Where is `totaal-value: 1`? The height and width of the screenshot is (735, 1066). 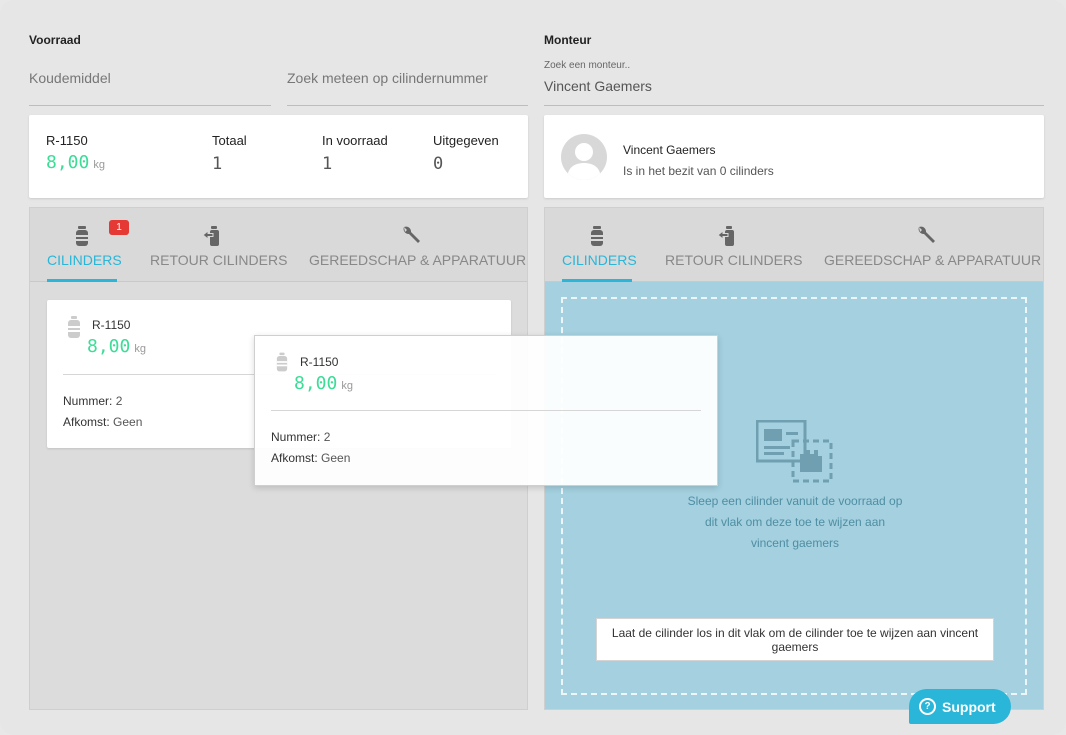 totaal-value: 1 is located at coordinates (217, 164).